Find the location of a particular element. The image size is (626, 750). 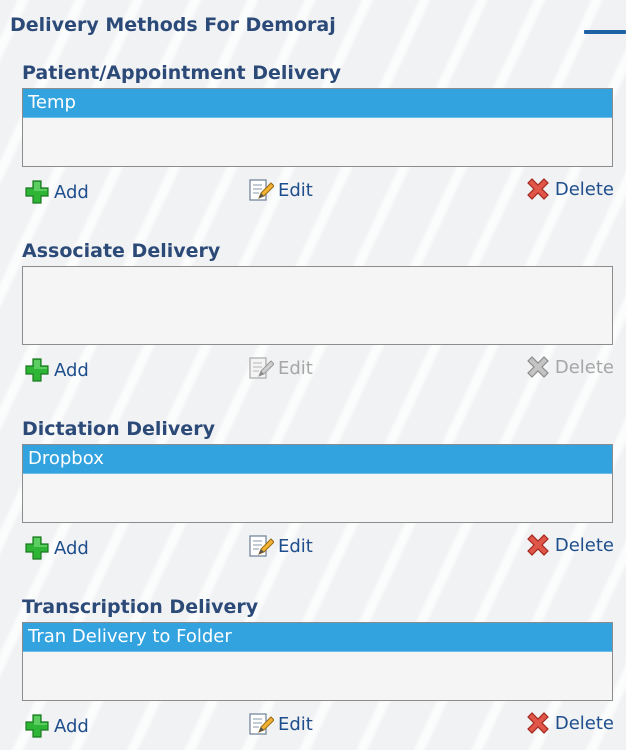

list-item: Tran Delivery to Folder is located at coordinates (317, 637).